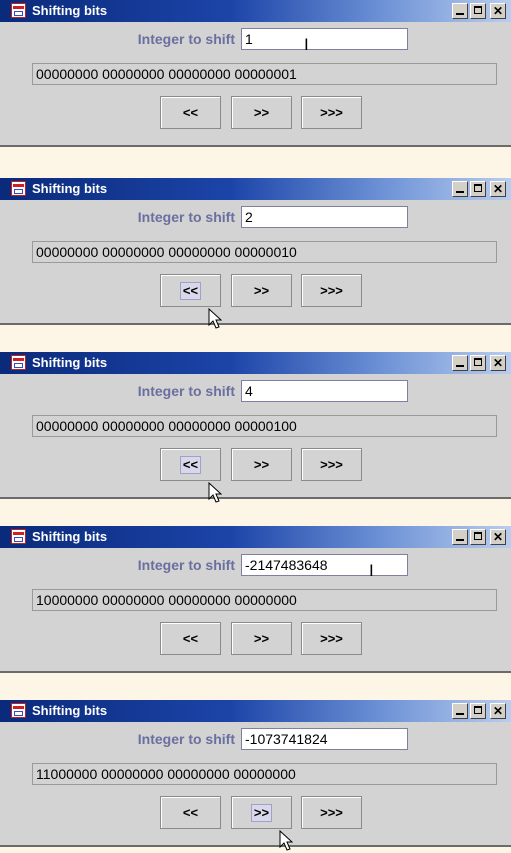  What do you see at coordinates (264, 74) in the screenshot?
I see `bit-output: 00000000 00000000 00000000 00000001` at bounding box center [264, 74].